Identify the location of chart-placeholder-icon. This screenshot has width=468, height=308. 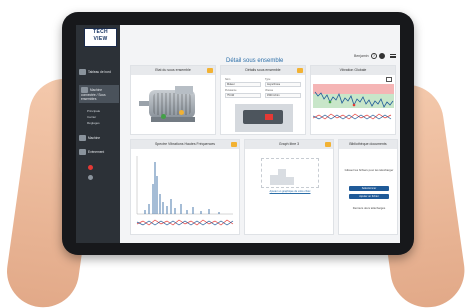
(282, 177).